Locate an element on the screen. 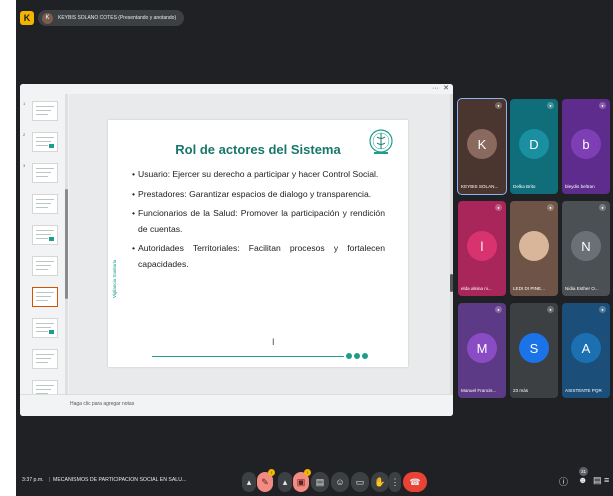 The image size is (613, 496). twitter-icon is located at coordinates (365, 356).